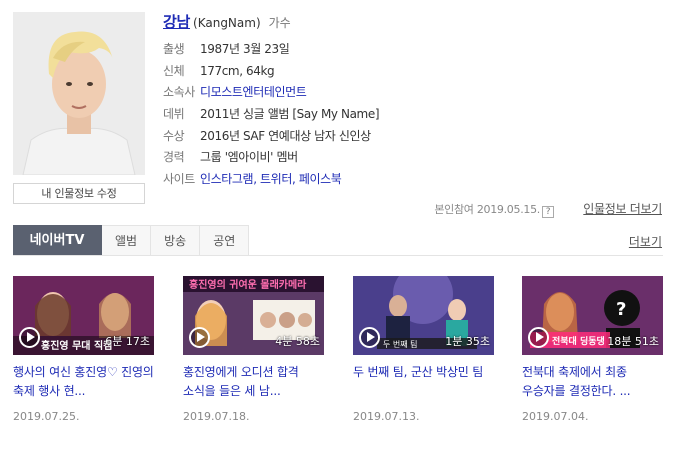 This screenshot has width=691, height=453. Describe the element at coordinates (290, 114) in the screenshot. I see `info-value: 2011년 싱글 앨범 [Say My Name]` at that location.